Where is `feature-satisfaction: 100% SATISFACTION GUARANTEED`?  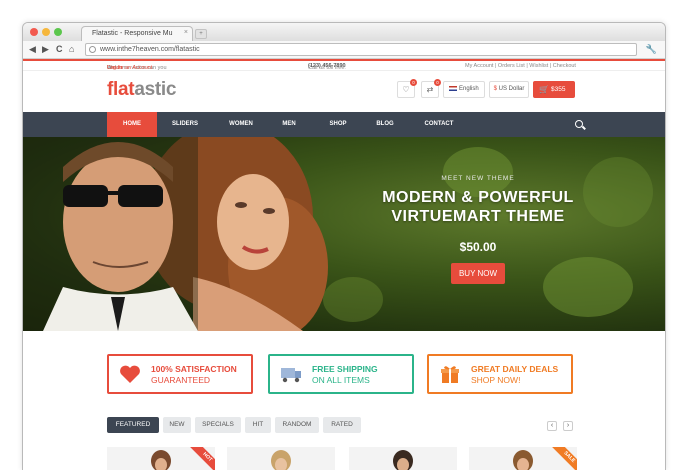 feature-satisfaction: 100% SATISFACTION GUARANTEED is located at coordinates (180, 374).